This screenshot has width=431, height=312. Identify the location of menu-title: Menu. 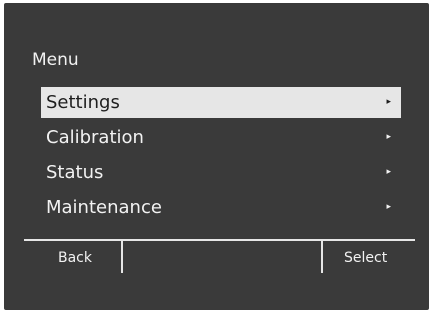
(55, 60).